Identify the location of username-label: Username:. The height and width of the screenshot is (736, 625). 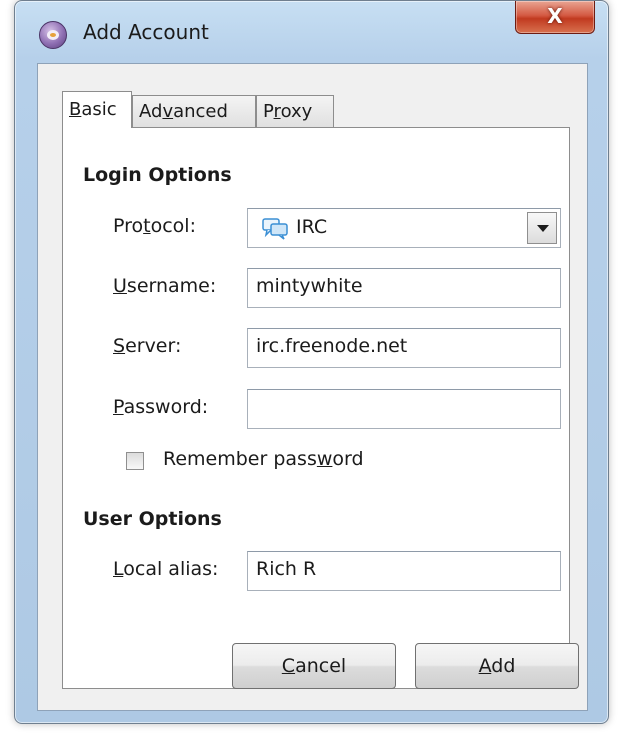
(165, 286).